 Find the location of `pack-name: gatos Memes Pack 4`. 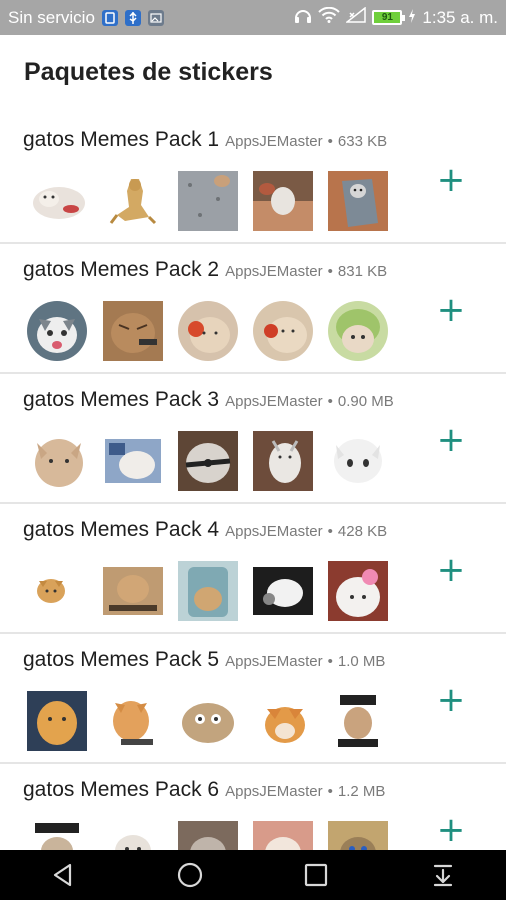

pack-name: gatos Memes Pack 4 is located at coordinates (121, 529).